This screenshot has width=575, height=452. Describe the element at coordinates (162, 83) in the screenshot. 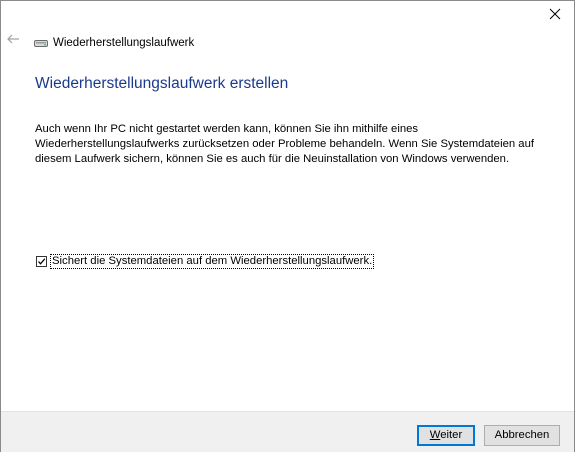

I see `page-heading: Wiederherstellungslaufwerk erstellen` at that location.